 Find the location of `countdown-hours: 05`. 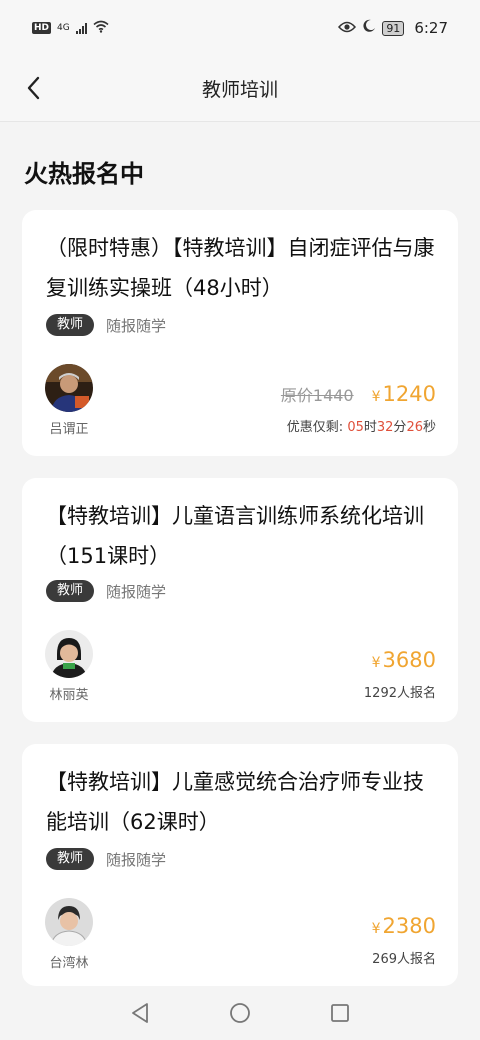

countdown-hours: 05 is located at coordinates (355, 427).